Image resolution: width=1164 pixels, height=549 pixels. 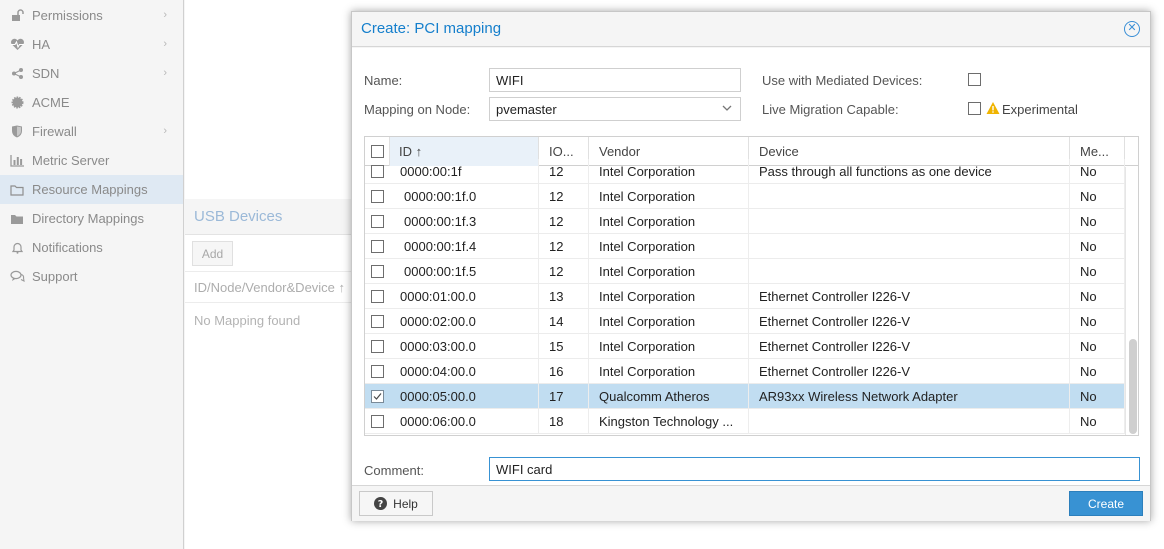 I want to click on usb-column-header: ID/Node/Vendor&Device ↑, so click(x=275, y=287).